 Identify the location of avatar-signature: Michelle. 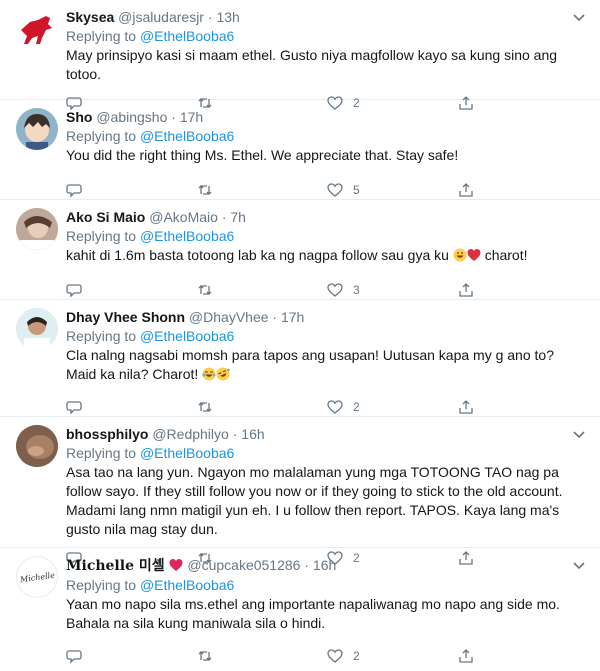
(37, 577).